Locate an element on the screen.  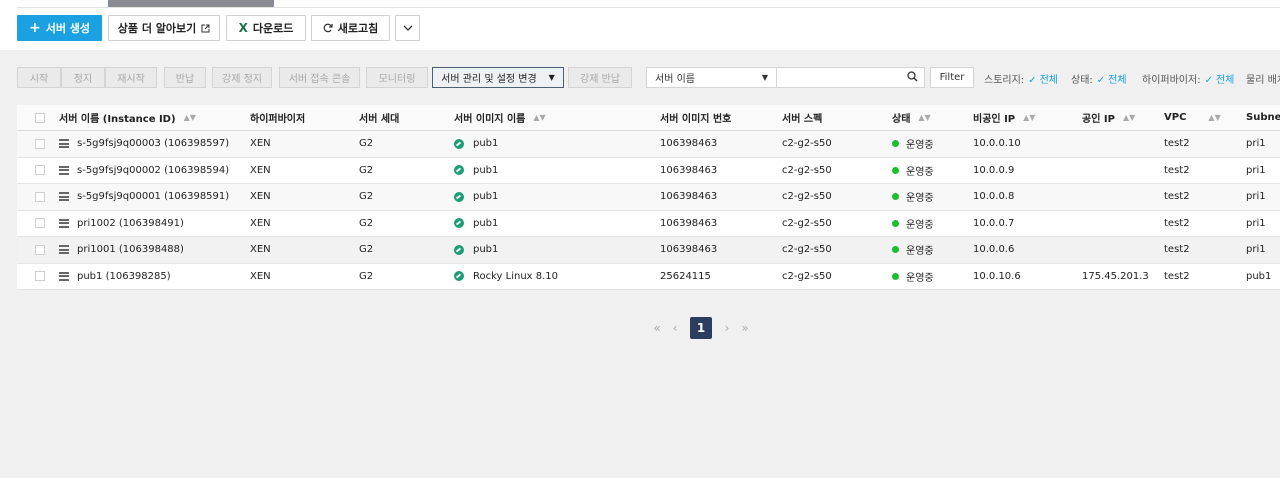
search-icon is located at coordinates (912, 78).